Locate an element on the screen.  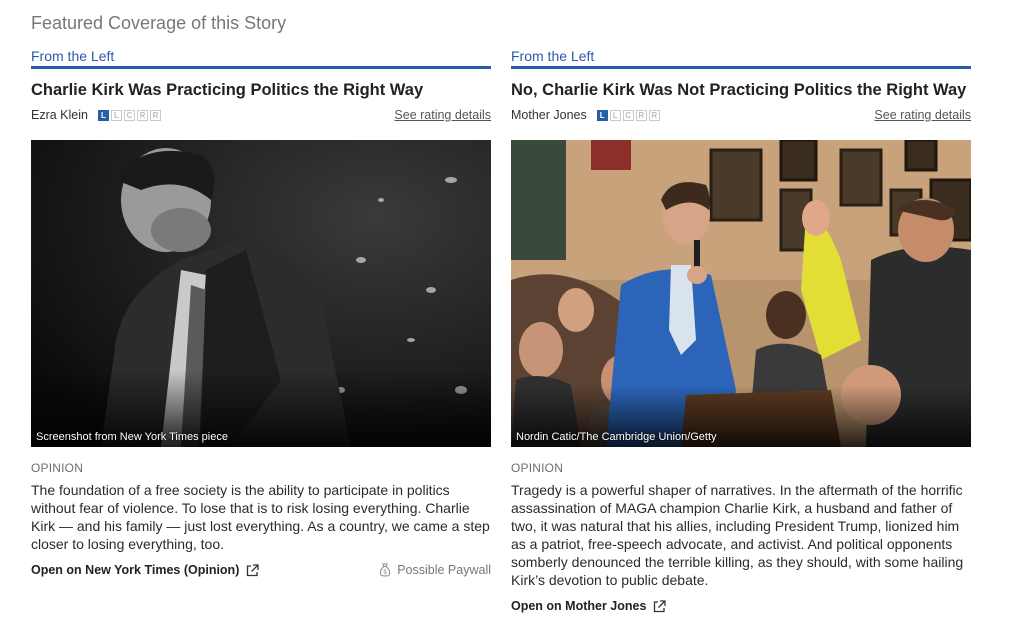
open-article-label: Open on Mother Jones is located at coordinates (579, 606).